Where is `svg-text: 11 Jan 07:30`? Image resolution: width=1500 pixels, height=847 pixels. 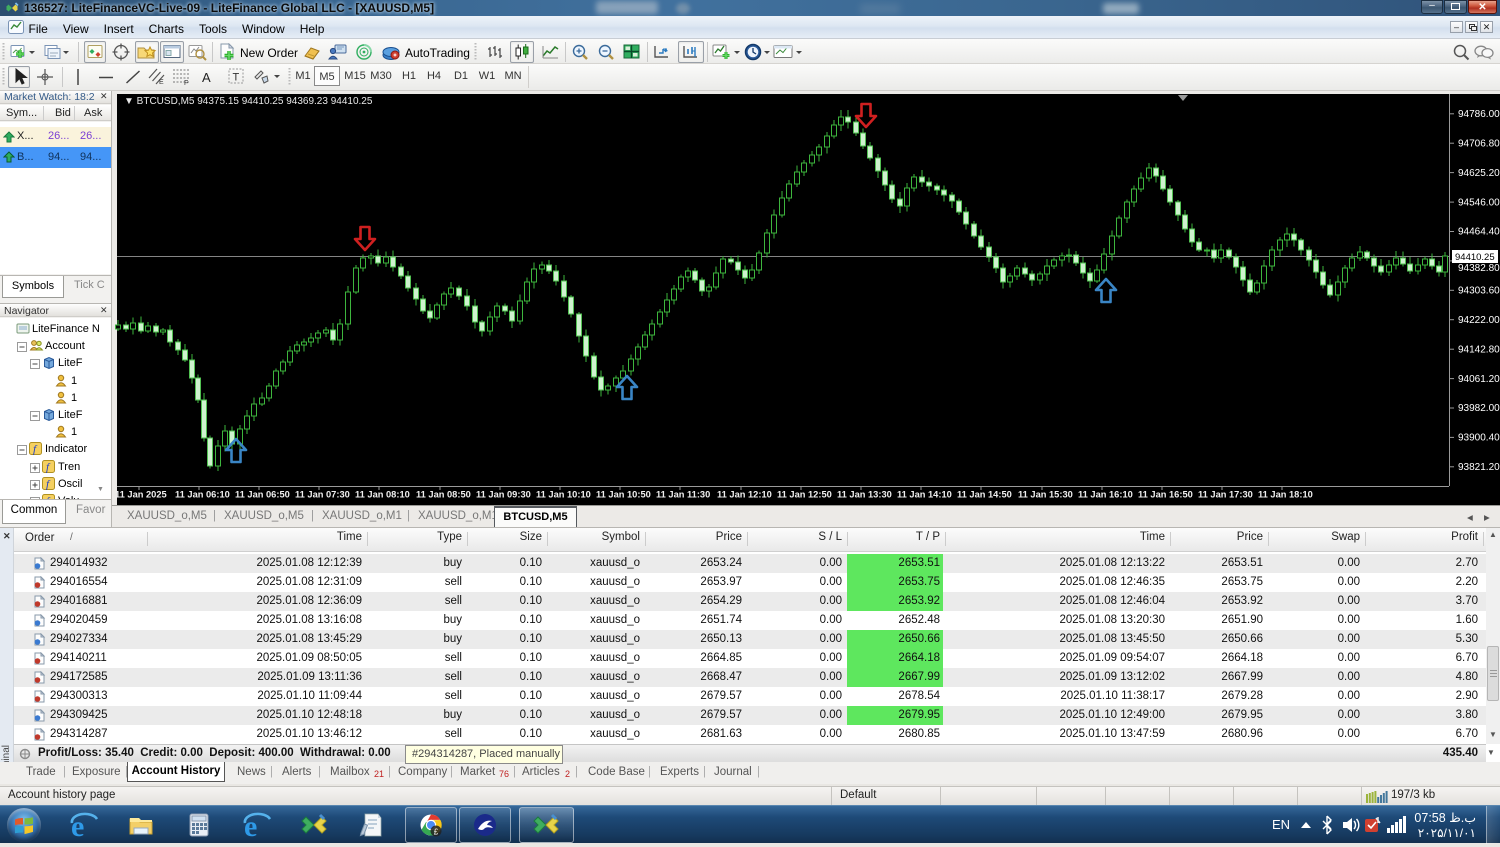
svg-text: 11 Jan 07:30 is located at coordinates (322, 495).